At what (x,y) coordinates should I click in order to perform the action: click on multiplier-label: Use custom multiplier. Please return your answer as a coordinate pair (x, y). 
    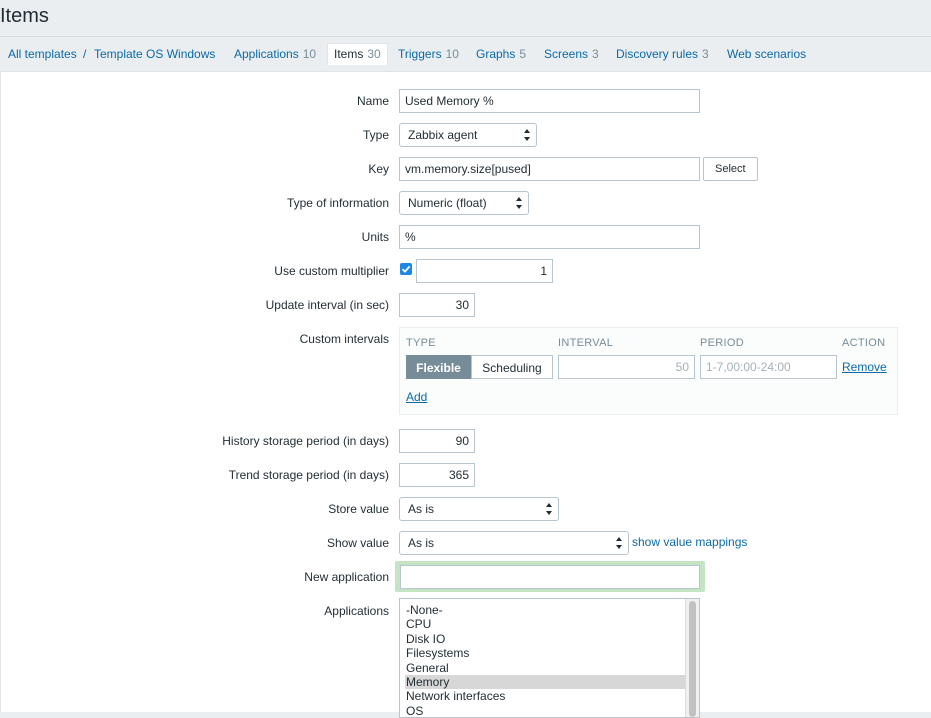
    Looking at the image, I should click on (331, 271).